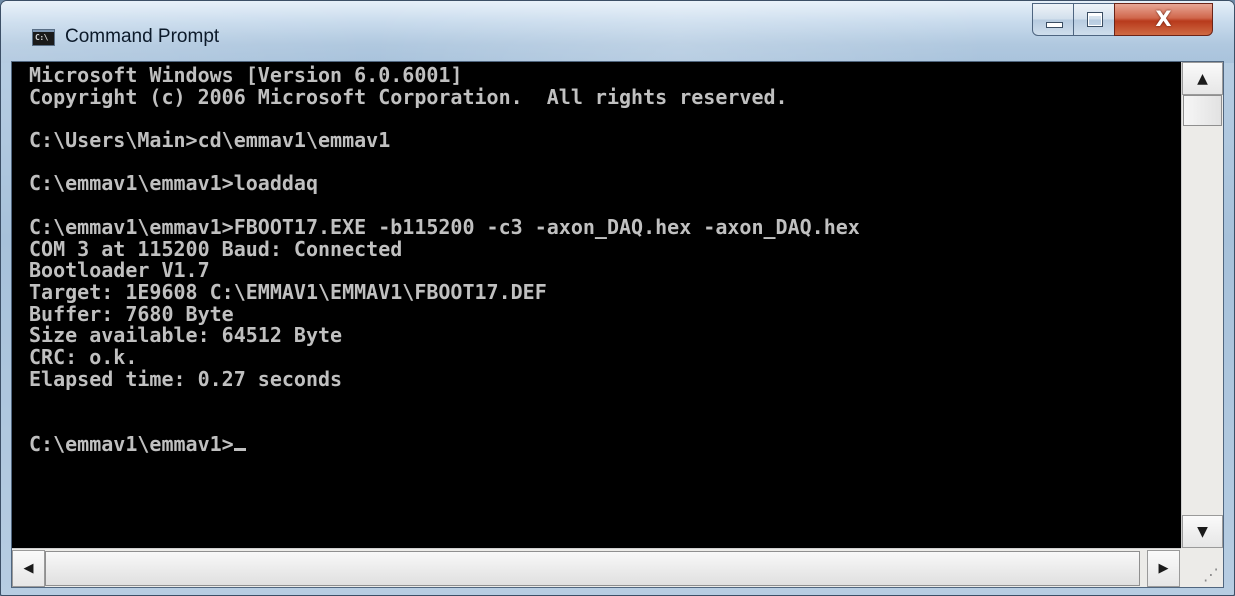  I want to click on horizontal-scrollbar: ◀ ▶, so click(596, 567).